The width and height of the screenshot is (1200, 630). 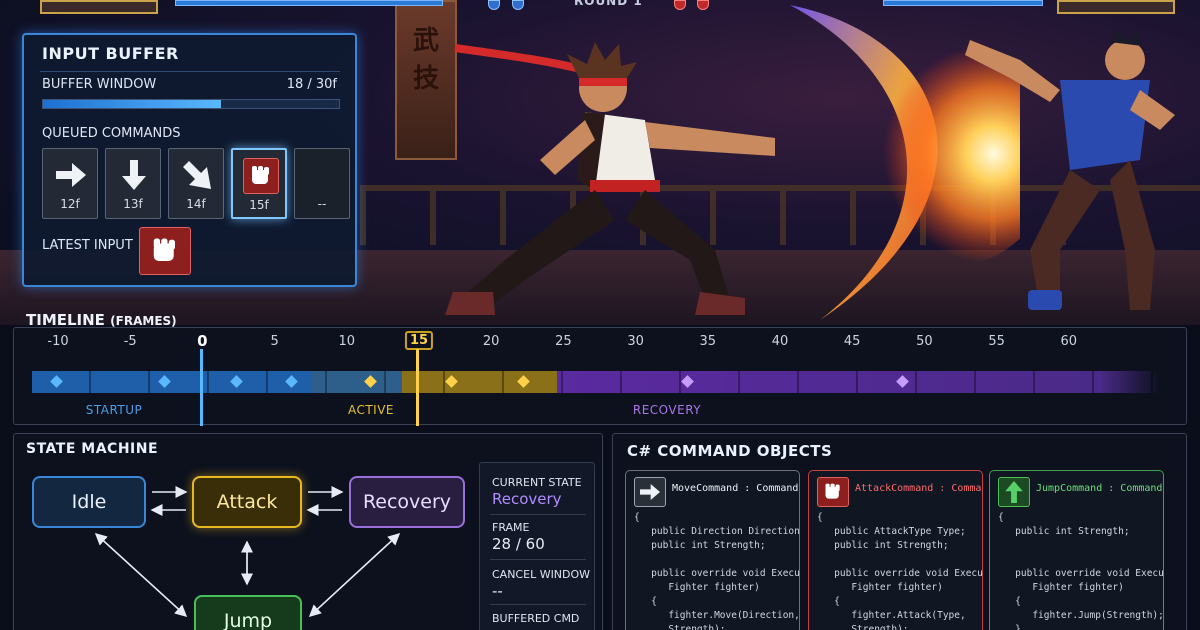 I want to click on current-frame-marker, so click(x=417, y=387).